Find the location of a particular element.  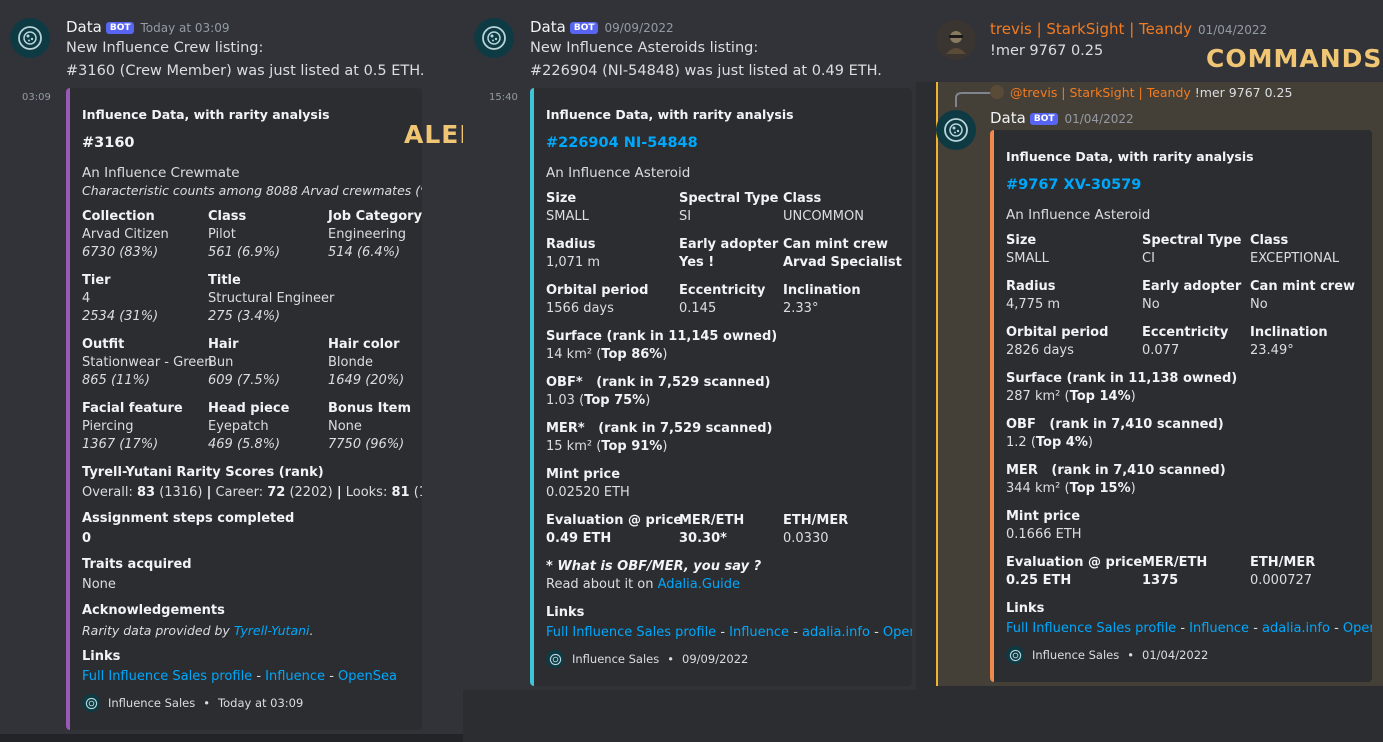

field-collection: Collection Arvad Citizen 6730 (83%) is located at coordinates (125, 234).